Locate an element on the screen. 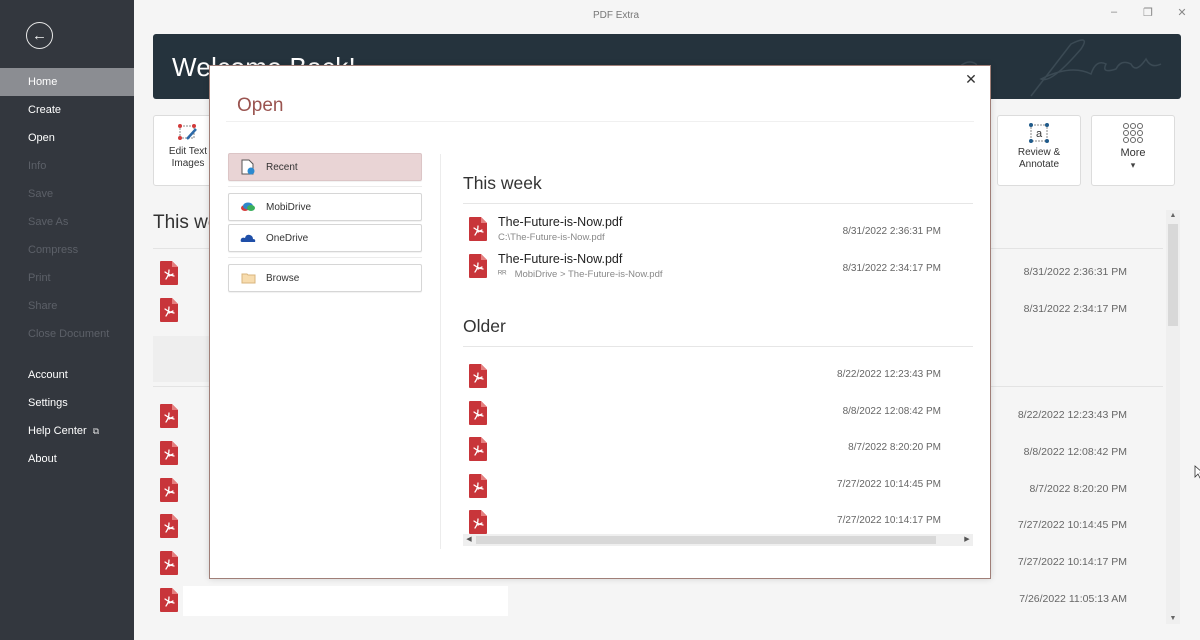 The image size is (1200, 640). dialog-close-button: ✕ is located at coordinates (971, 79).